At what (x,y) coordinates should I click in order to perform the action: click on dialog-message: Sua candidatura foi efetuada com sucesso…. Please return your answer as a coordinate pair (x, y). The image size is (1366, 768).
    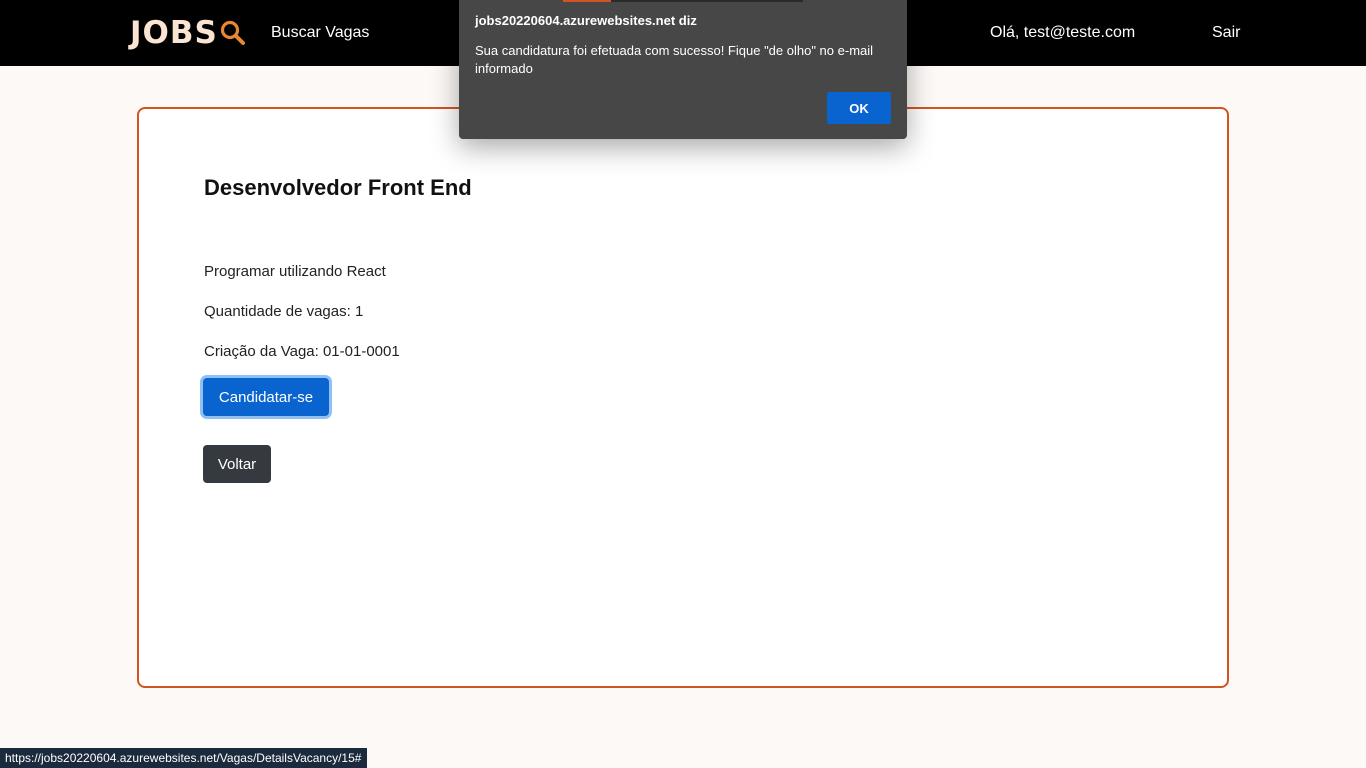
    Looking at the image, I should click on (674, 59).